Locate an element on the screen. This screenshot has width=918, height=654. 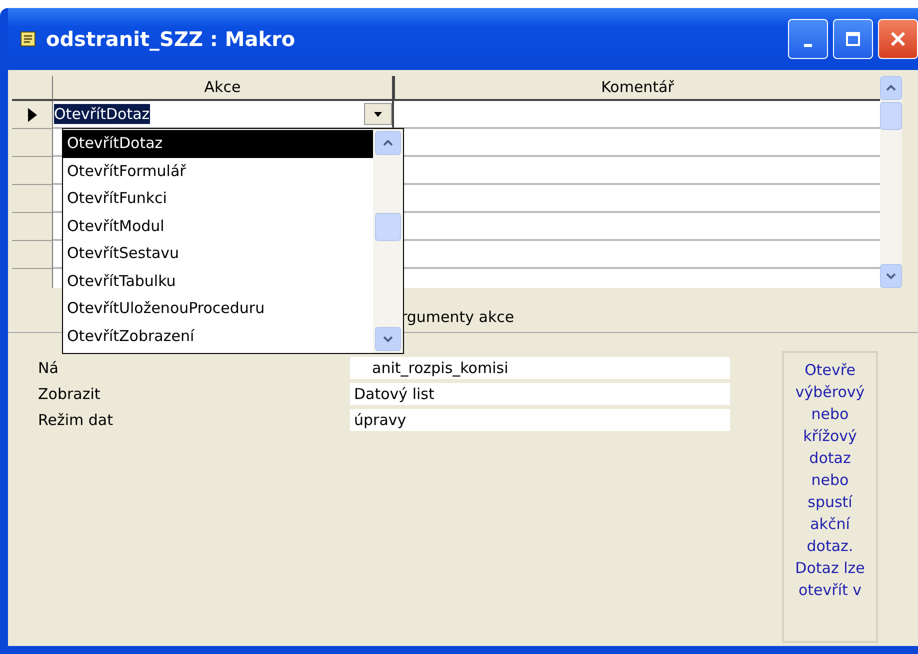
argument-label: Režim dat is located at coordinates (76, 420).